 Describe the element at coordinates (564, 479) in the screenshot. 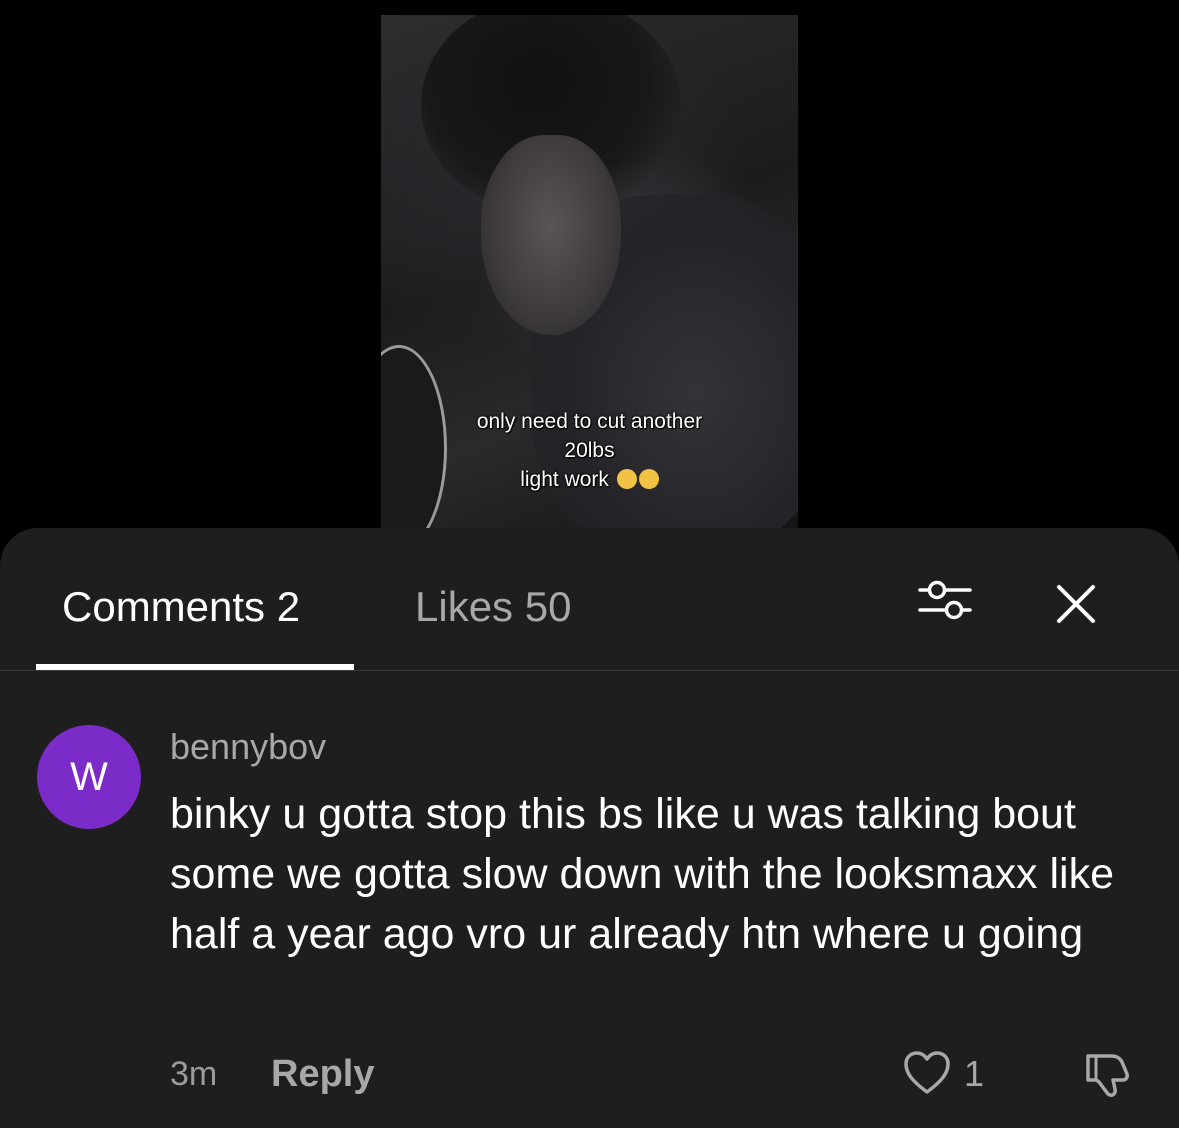

I see `caption-line-3-text: light work` at that location.